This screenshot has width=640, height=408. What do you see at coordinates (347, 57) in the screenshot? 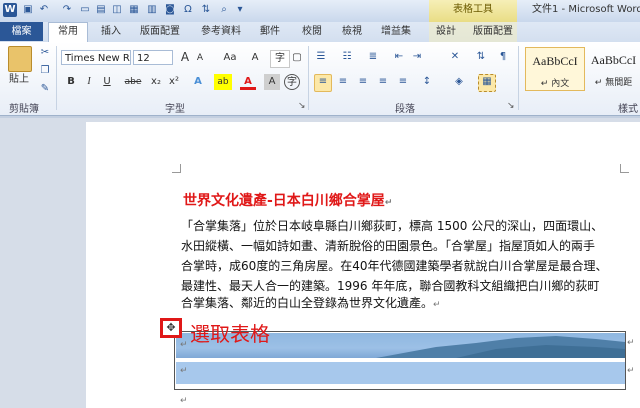
I see `numbering-icon: ☷` at bounding box center [347, 57].